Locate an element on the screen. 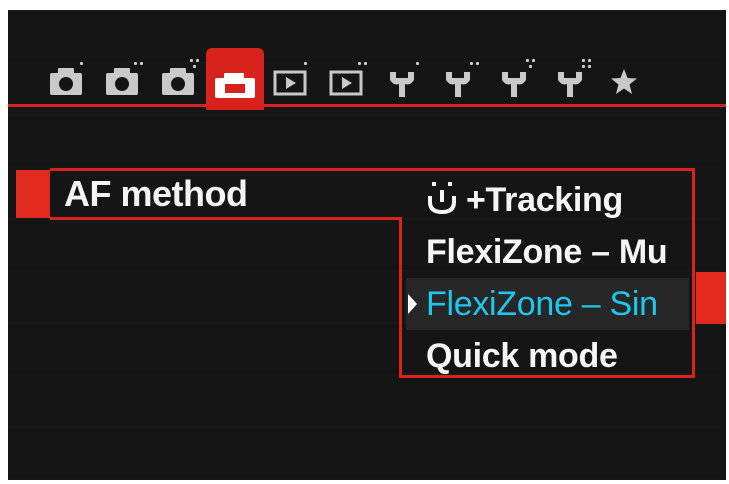 The width and height of the screenshot is (729, 484). af-method-label: AF method is located at coordinates (156, 194).